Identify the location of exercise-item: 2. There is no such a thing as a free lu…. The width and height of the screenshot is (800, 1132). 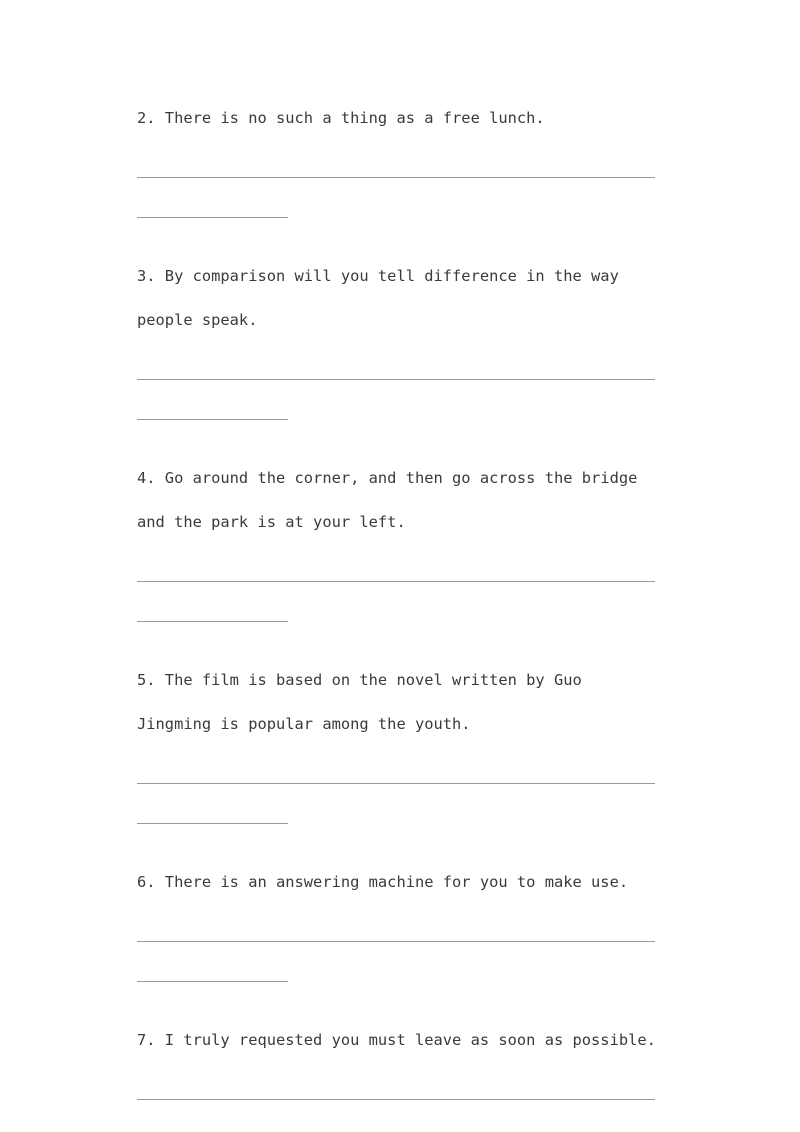
(400, 175).